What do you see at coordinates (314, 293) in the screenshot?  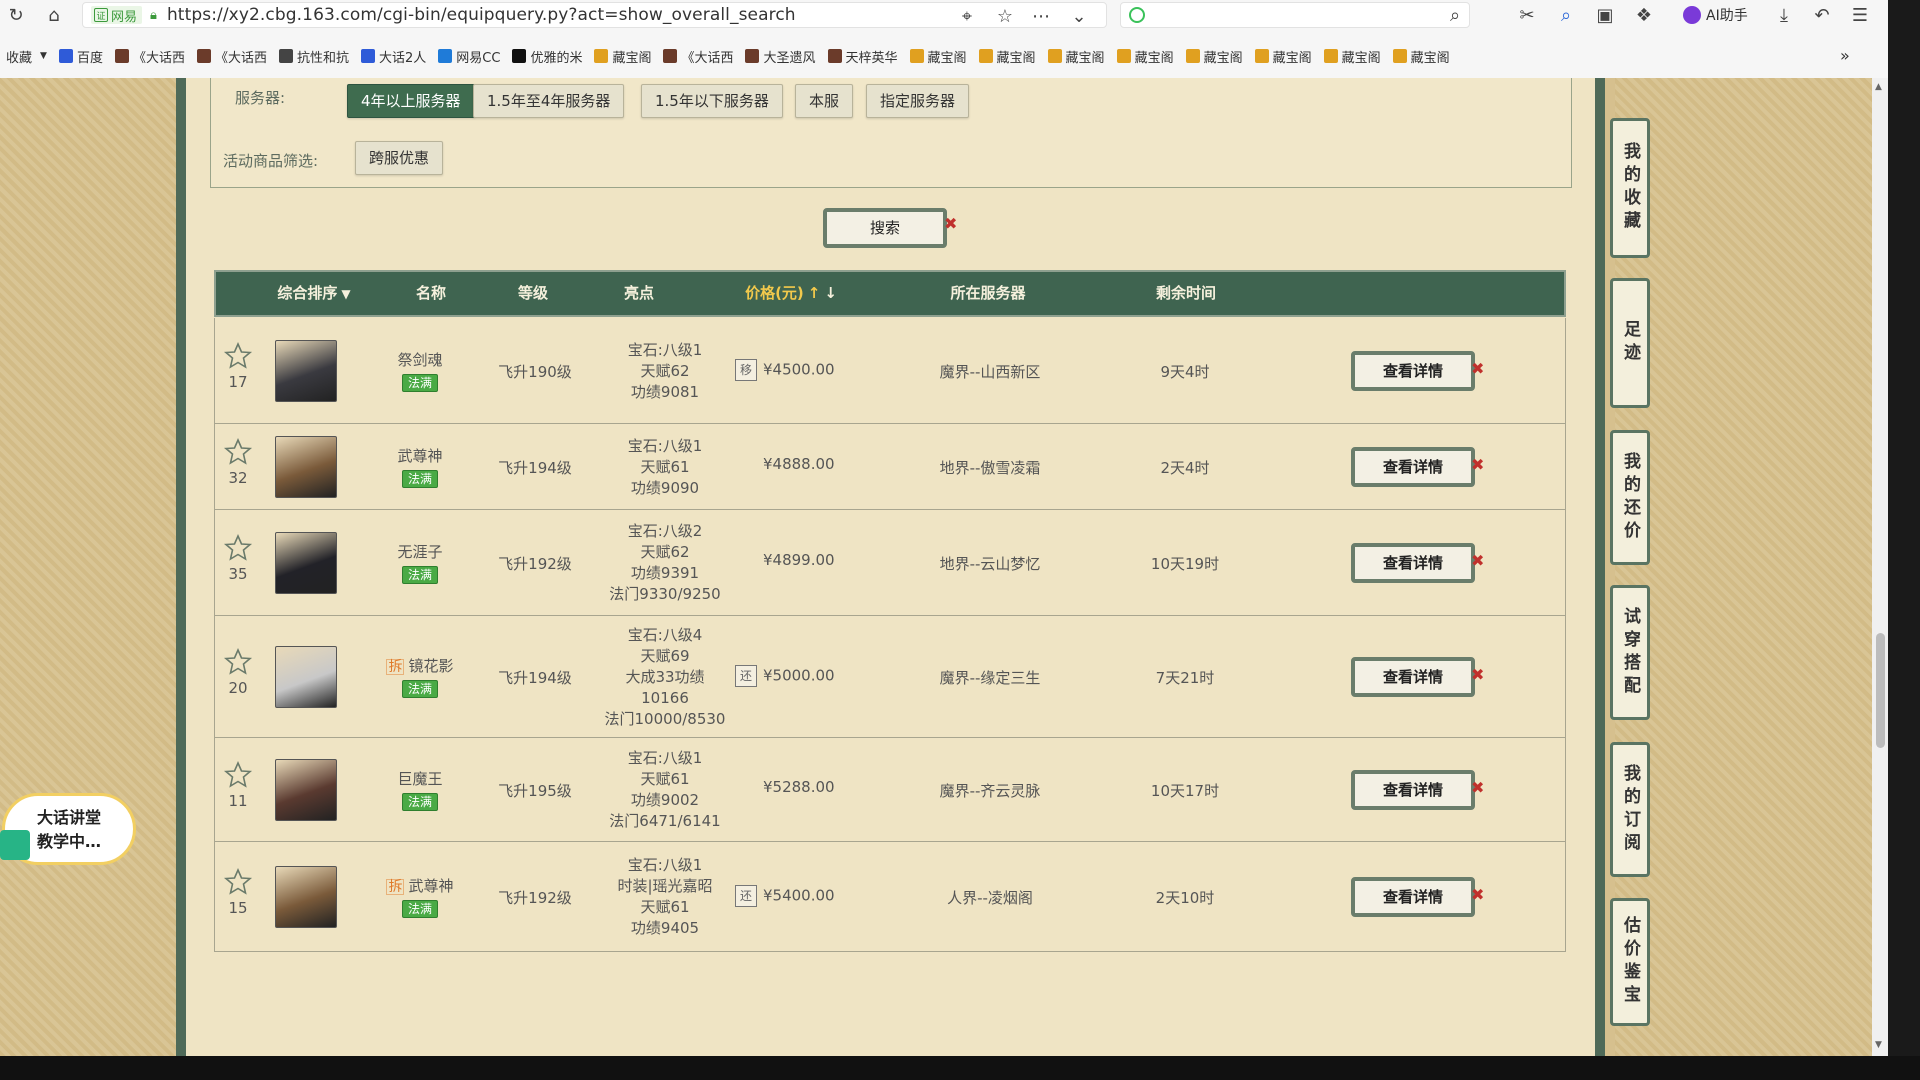 I see `sort-column-header: 综合排序 ▼` at bounding box center [314, 293].